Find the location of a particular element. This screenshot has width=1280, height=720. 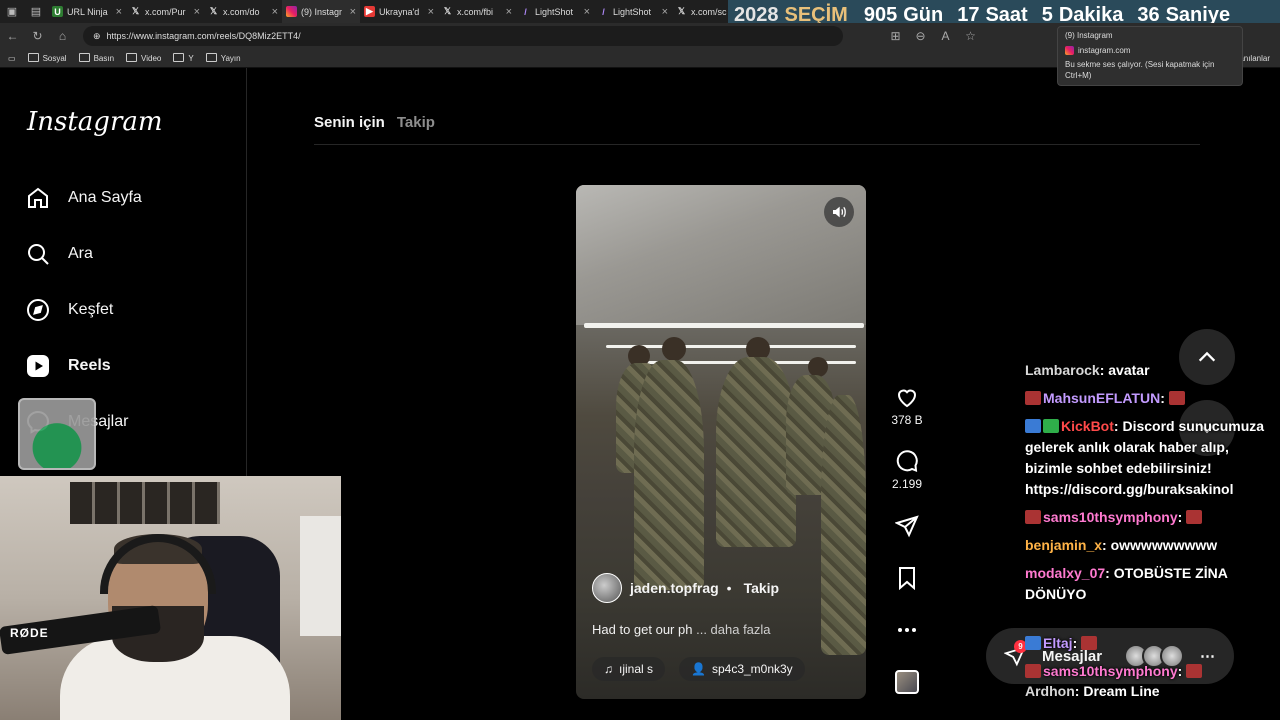

bookmark-icon is located at coordinates (907, 578).